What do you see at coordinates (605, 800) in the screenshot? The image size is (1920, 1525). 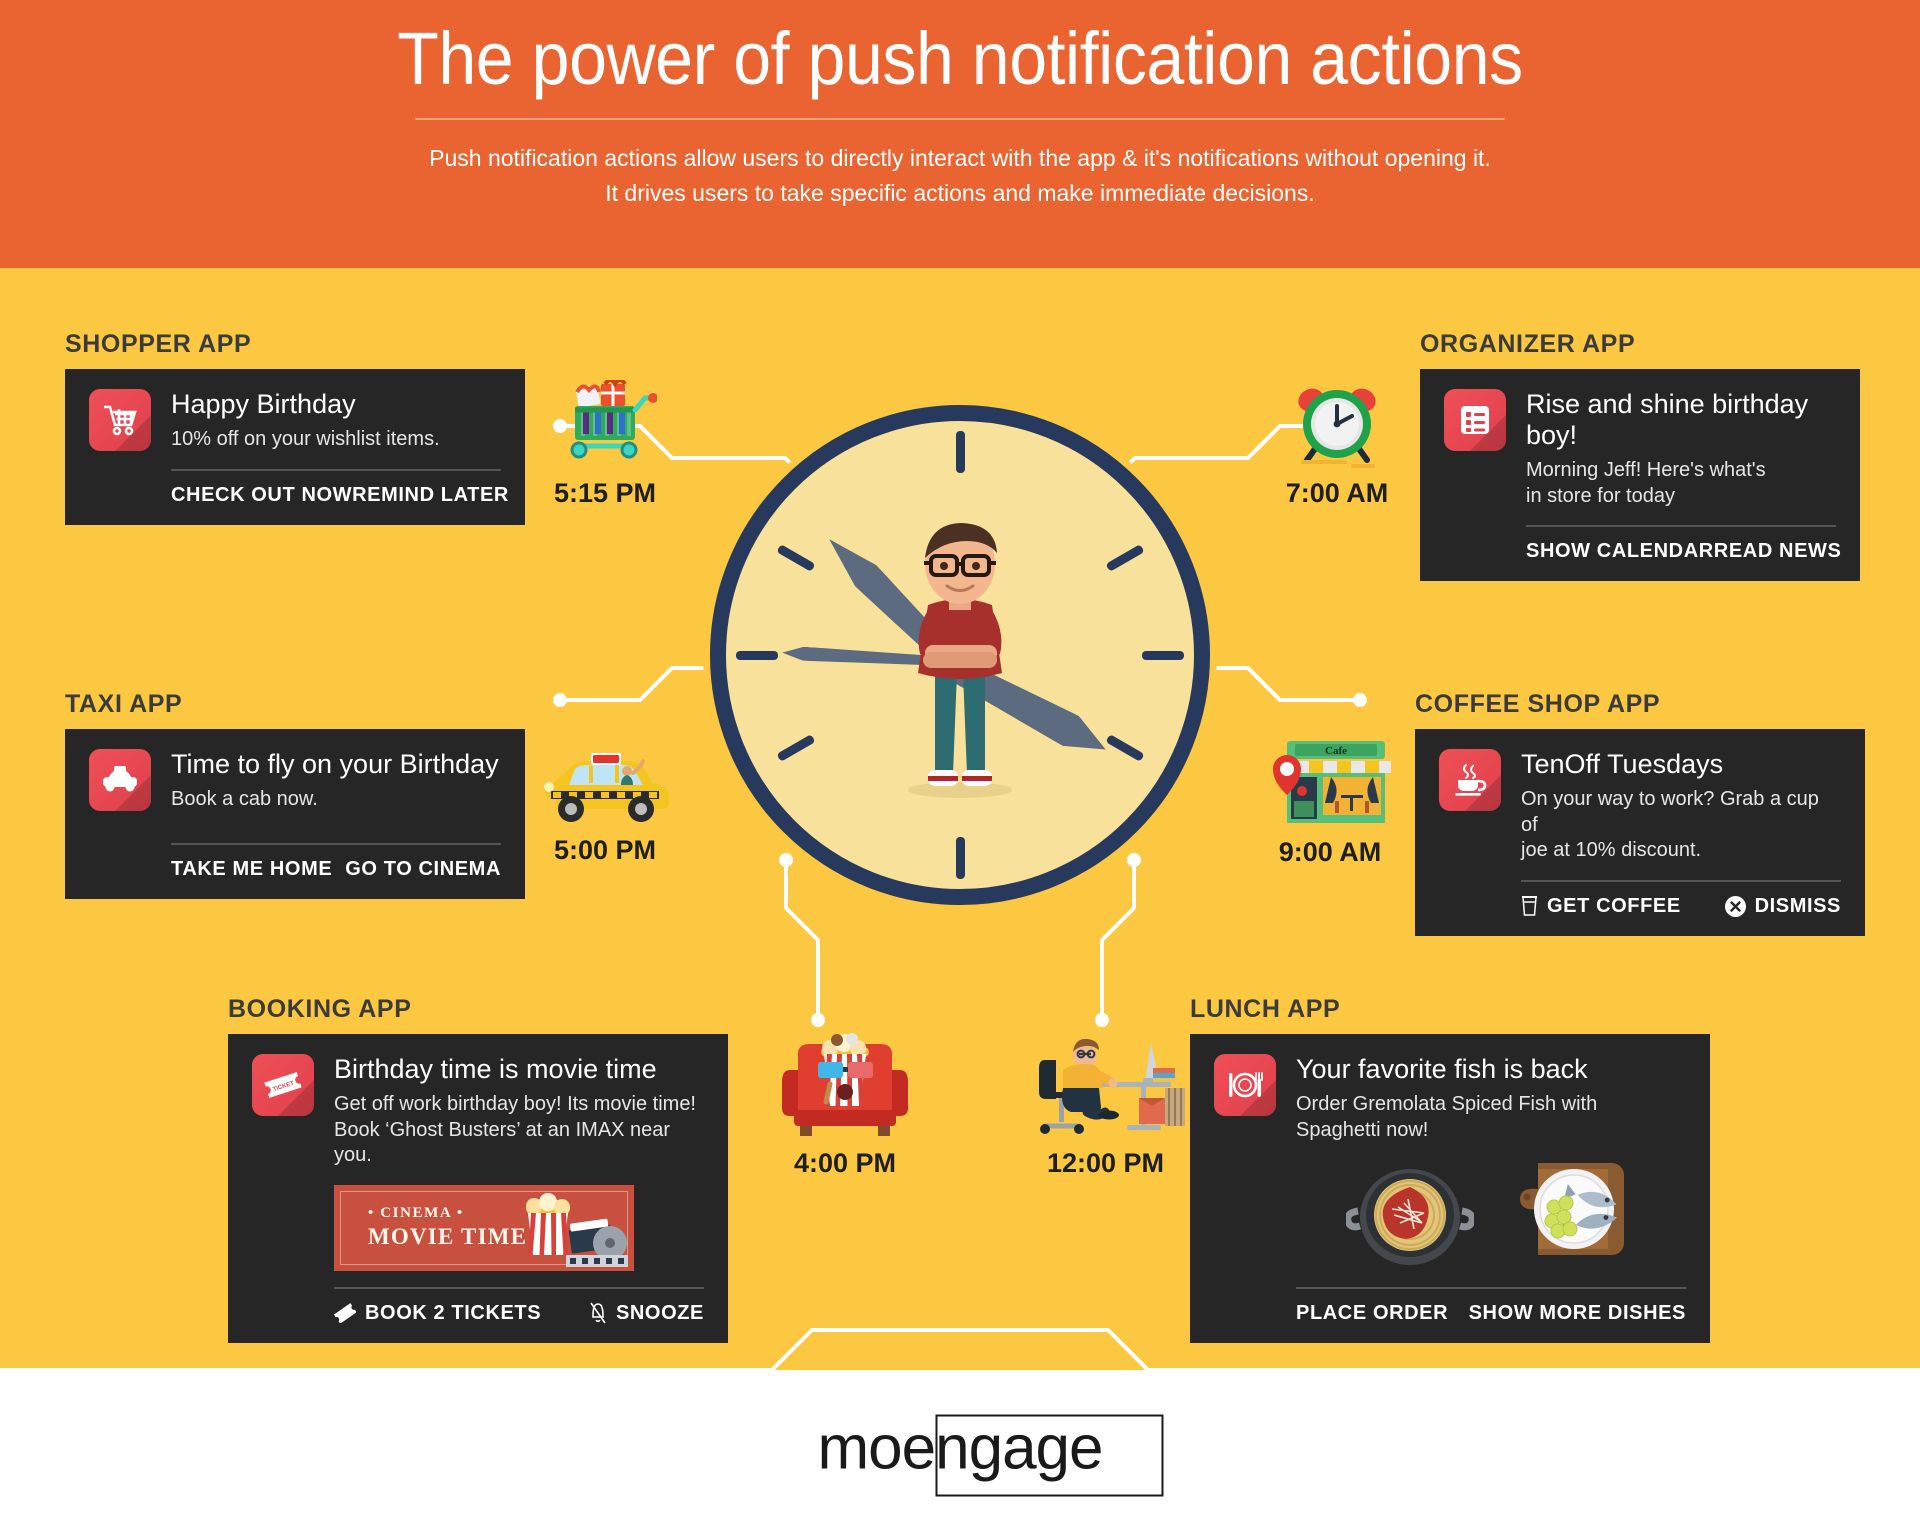 I see `time-chip-taxi: 5:00 PM` at bounding box center [605, 800].